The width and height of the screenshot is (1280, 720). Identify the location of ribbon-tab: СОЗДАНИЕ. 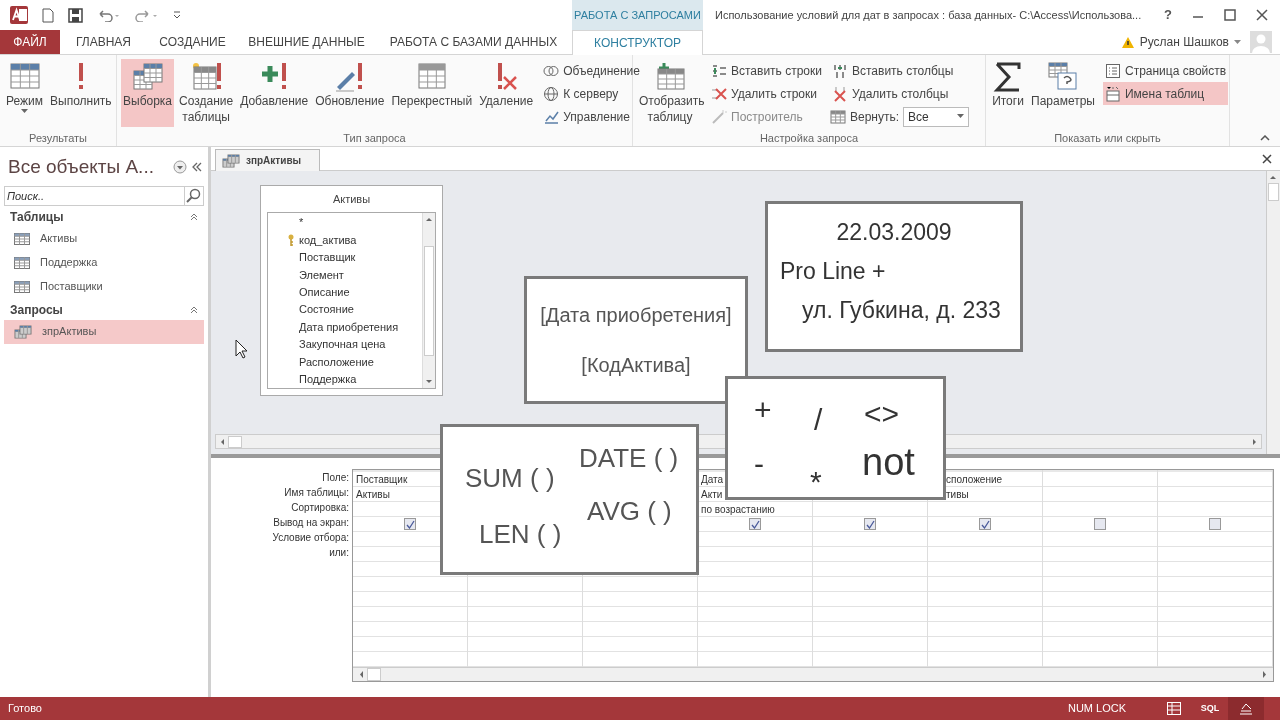
(192, 42).